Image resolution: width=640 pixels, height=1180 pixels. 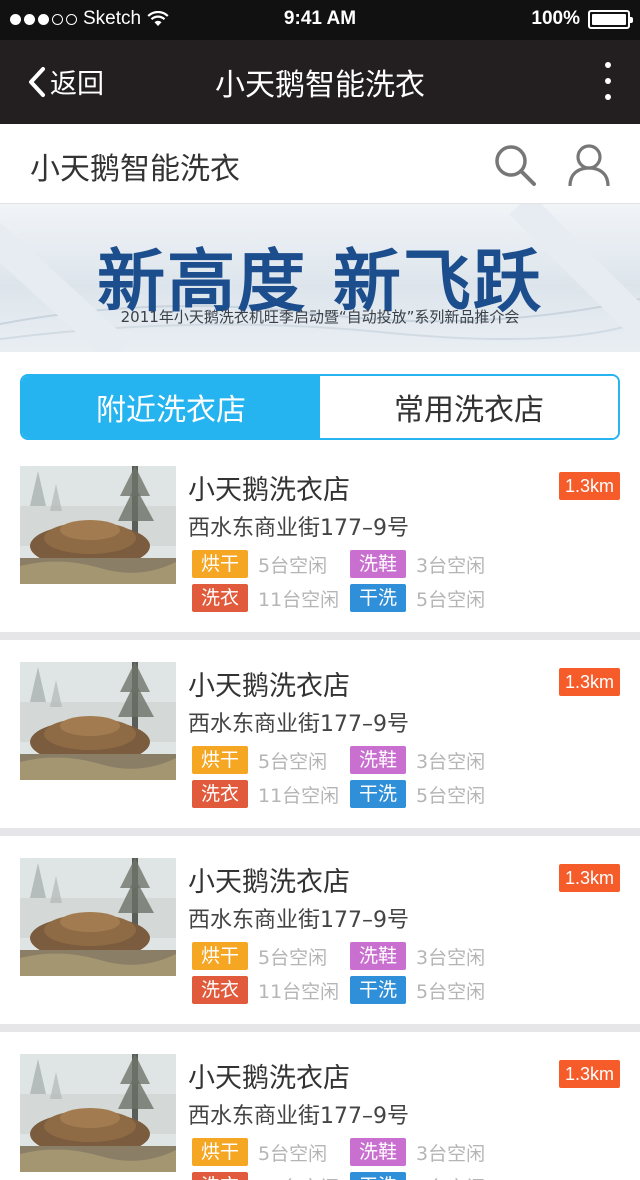 I want to click on page-title: 小天鹅智能洗衣, so click(x=135, y=169).